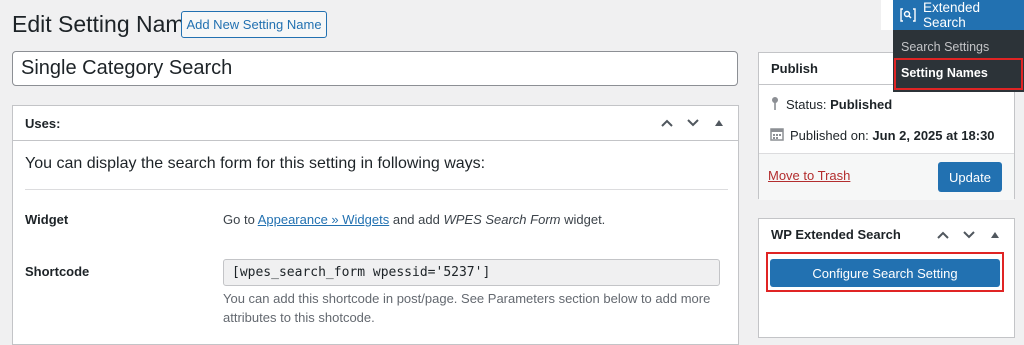 This screenshot has width=1024, height=345. I want to click on appearance-widgets-link: Appearance » Widgets, so click(324, 219).